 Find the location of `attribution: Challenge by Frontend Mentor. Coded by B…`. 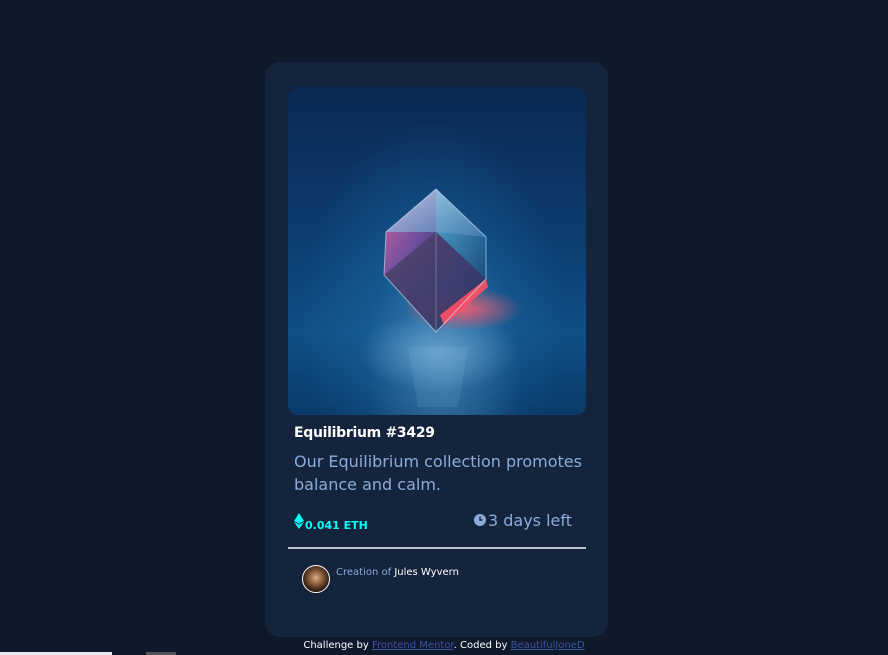

attribution: Challenge by Frontend Mentor. Coded by B… is located at coordinates (444, 645).